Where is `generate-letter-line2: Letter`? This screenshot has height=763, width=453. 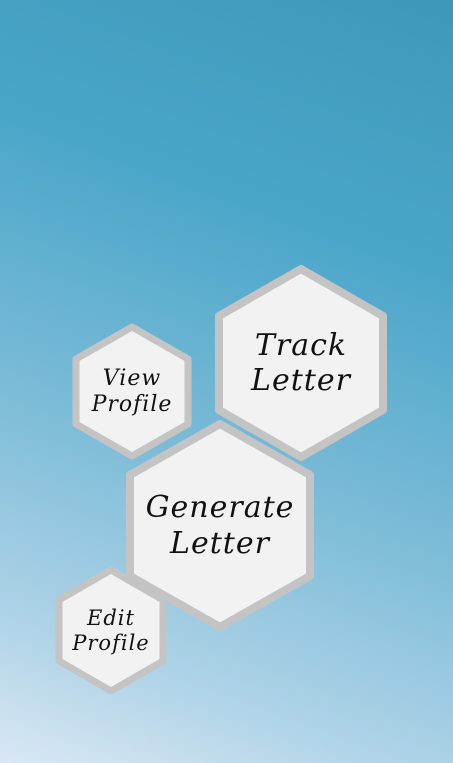
generate-letter-line2: Letter is located at coordinates (220, 543).